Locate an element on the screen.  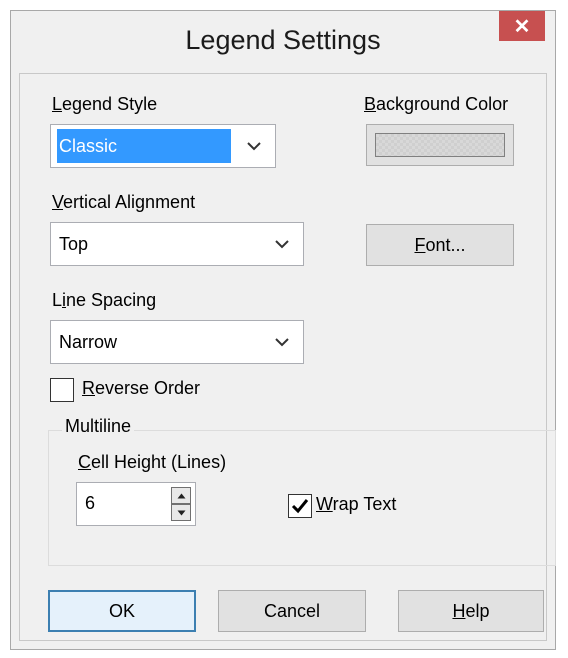
wrap-text-checkbox is located at coordinates (300, 506).